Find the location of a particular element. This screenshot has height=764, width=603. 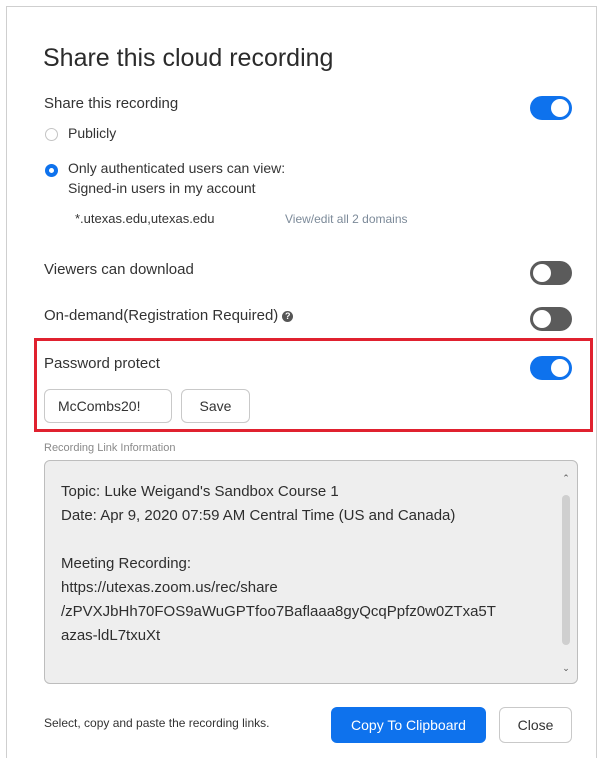

dialog-title: Share this cloud recording is located at coordinates (188, 58).